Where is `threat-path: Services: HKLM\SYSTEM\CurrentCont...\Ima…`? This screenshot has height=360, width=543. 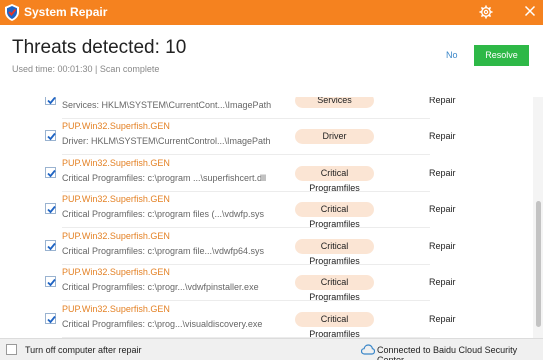
threat-path: Services: HKLM\SYSTEM\CurrentCont...\Ima… is located at coordinates (167, 105).